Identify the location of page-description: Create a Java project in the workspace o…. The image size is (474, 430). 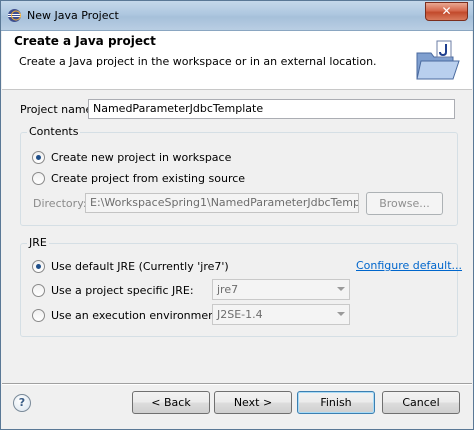
(198, 61).